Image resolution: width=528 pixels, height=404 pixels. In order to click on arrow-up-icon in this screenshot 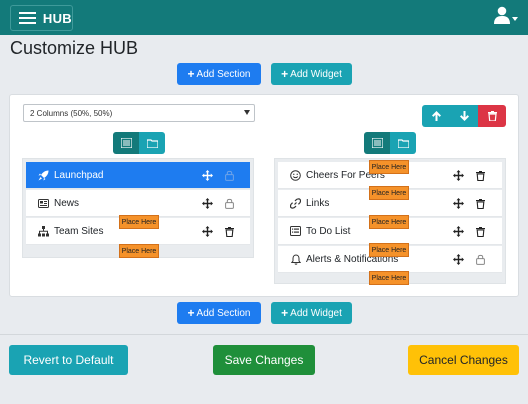, I will do `click(436, 116)`.